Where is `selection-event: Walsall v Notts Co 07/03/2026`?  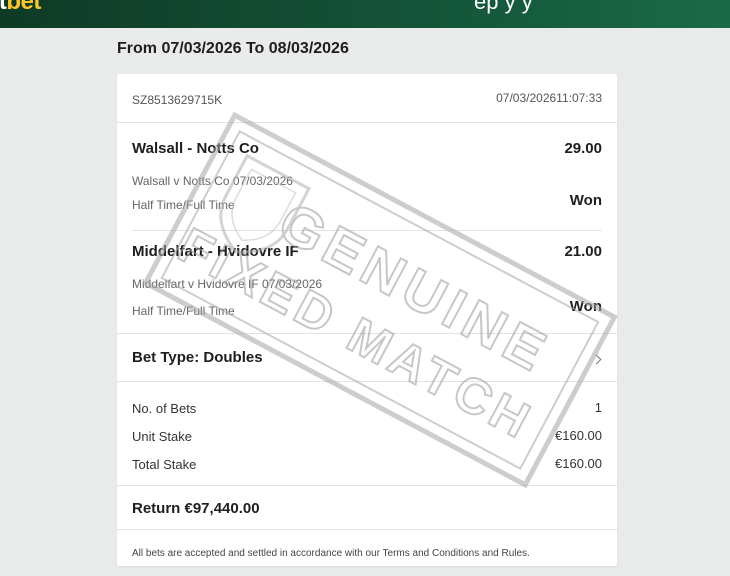 selection-event: Walsall v Notts Co 07/03/2026 is located at coordinates (212, 181).